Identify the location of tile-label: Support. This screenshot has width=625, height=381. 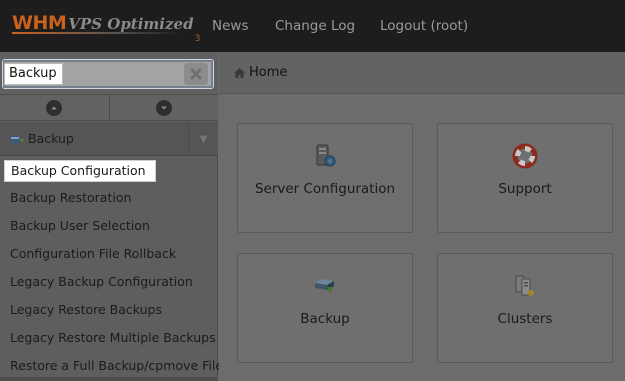
(525, 189).